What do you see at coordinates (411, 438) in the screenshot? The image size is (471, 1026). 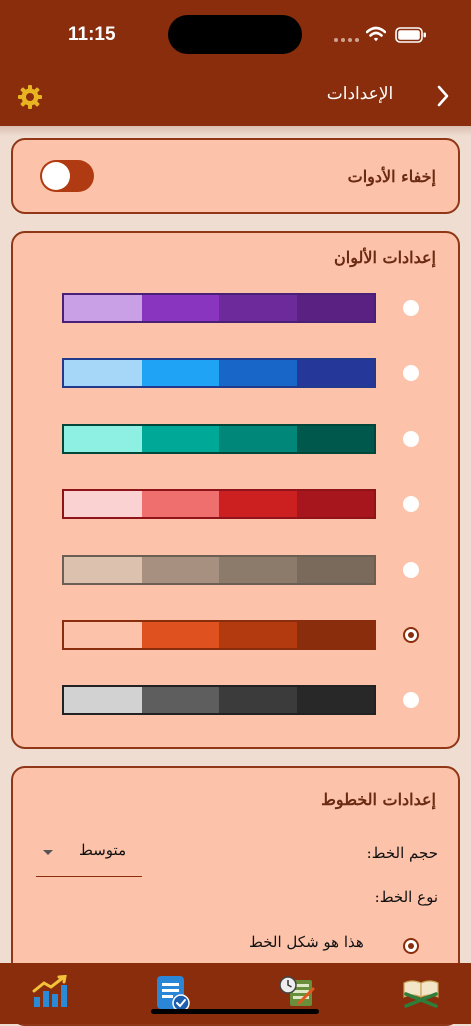 I see `color-radio-teal` at bounding box center [411, 438].